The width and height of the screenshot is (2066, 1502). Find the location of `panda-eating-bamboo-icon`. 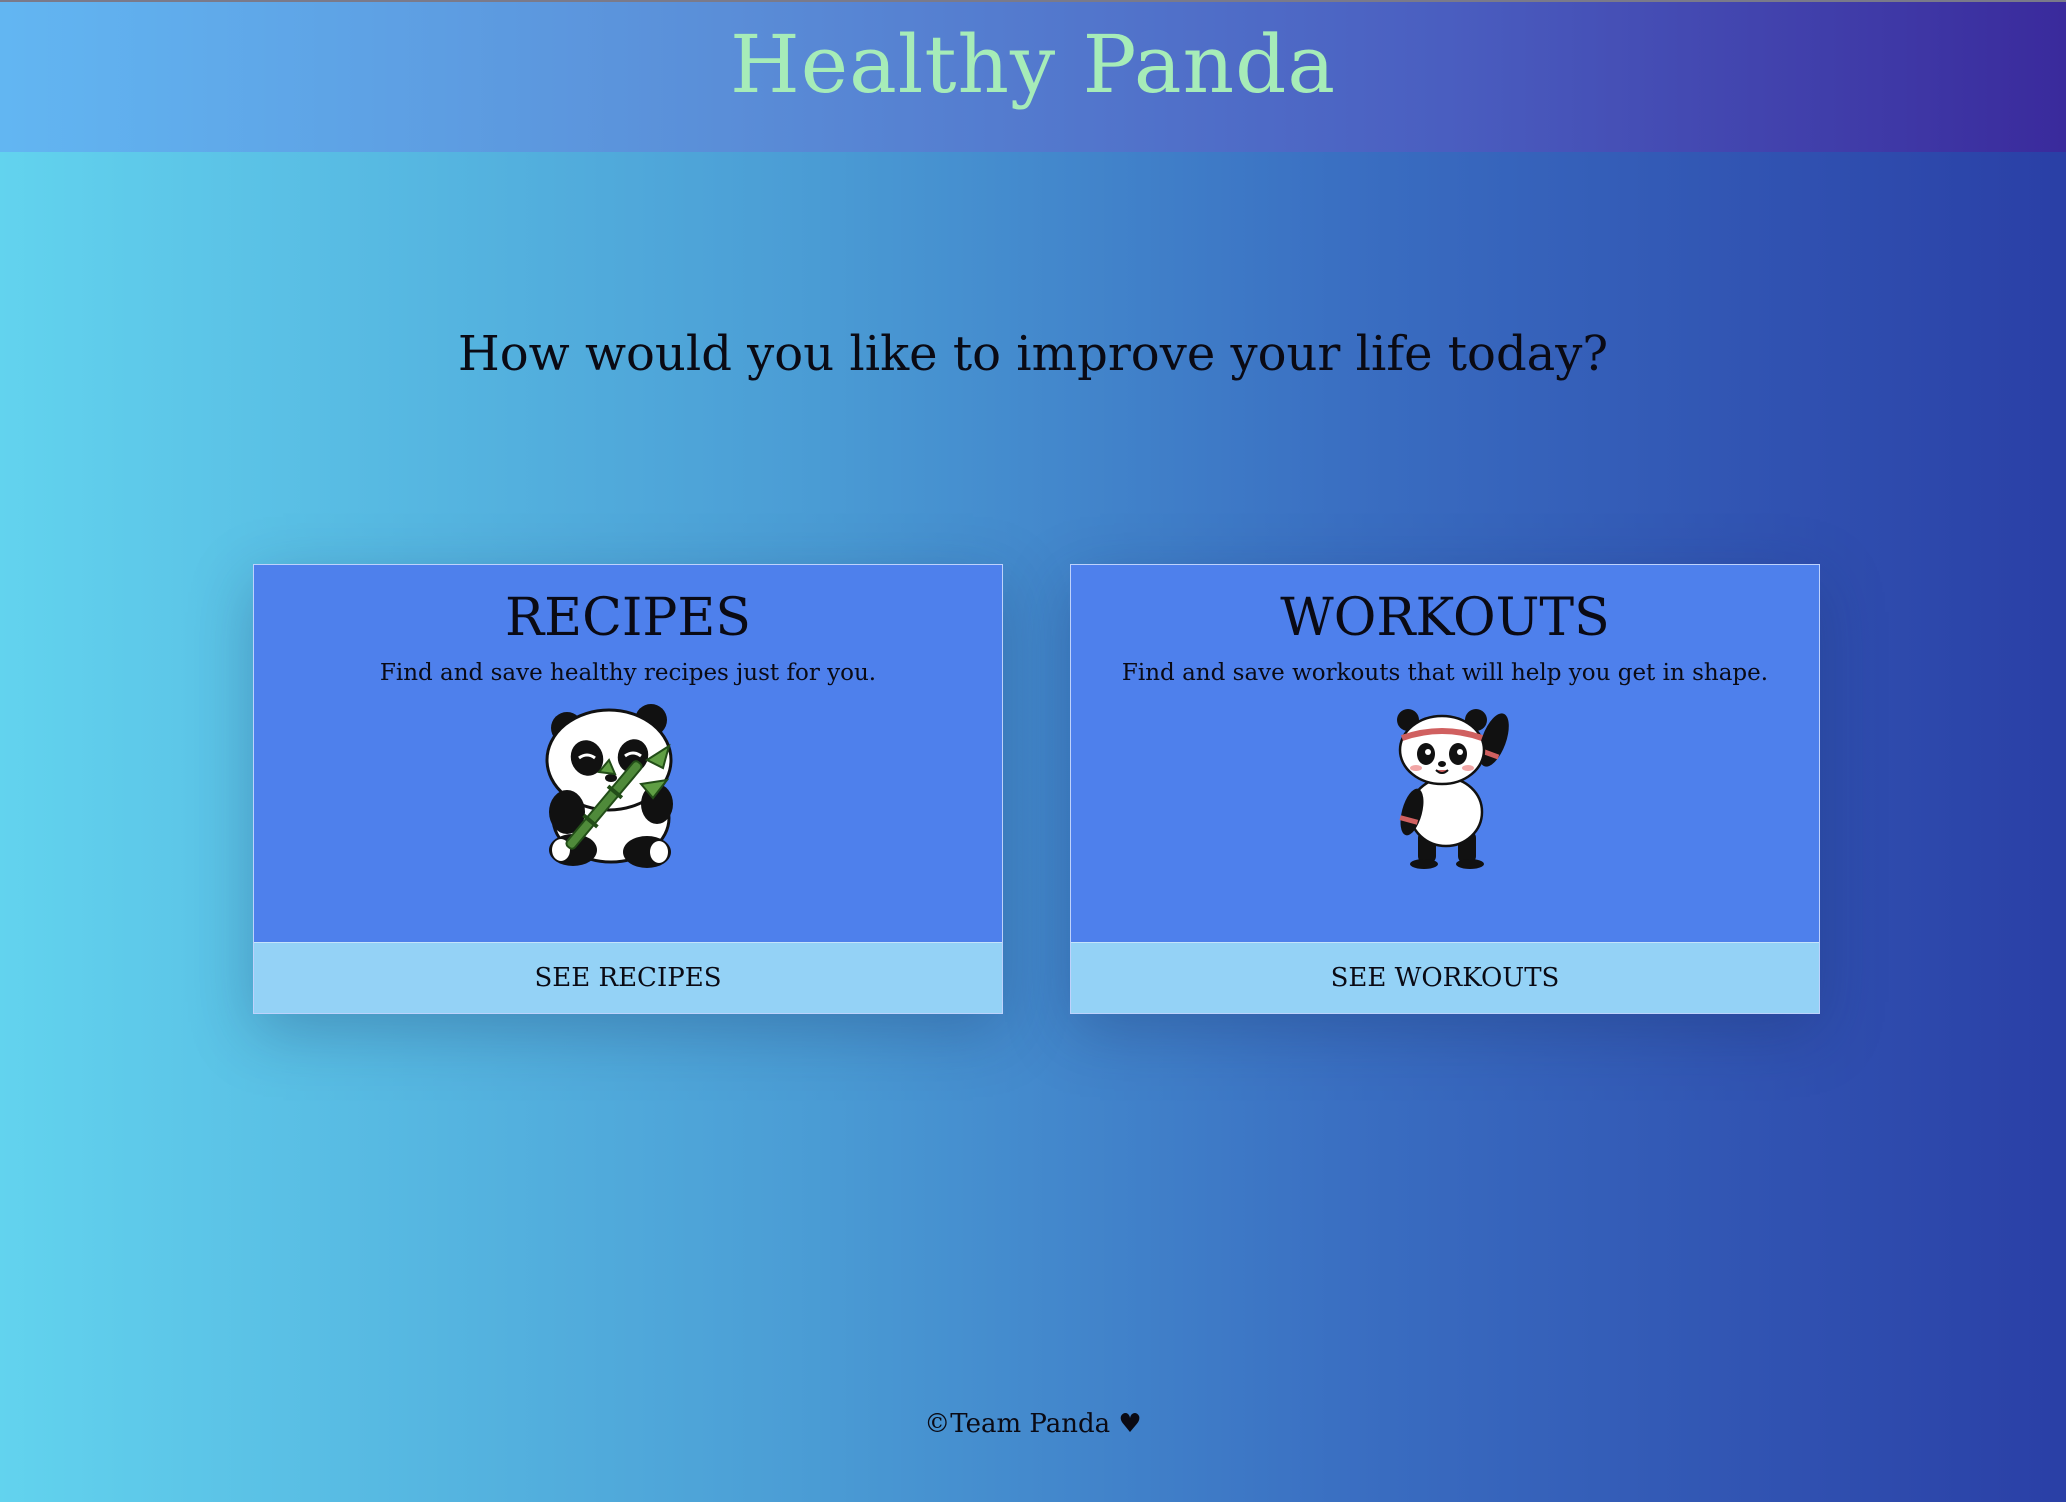

panda-eating-bamboo-icon is located at coordinates (609, 786).